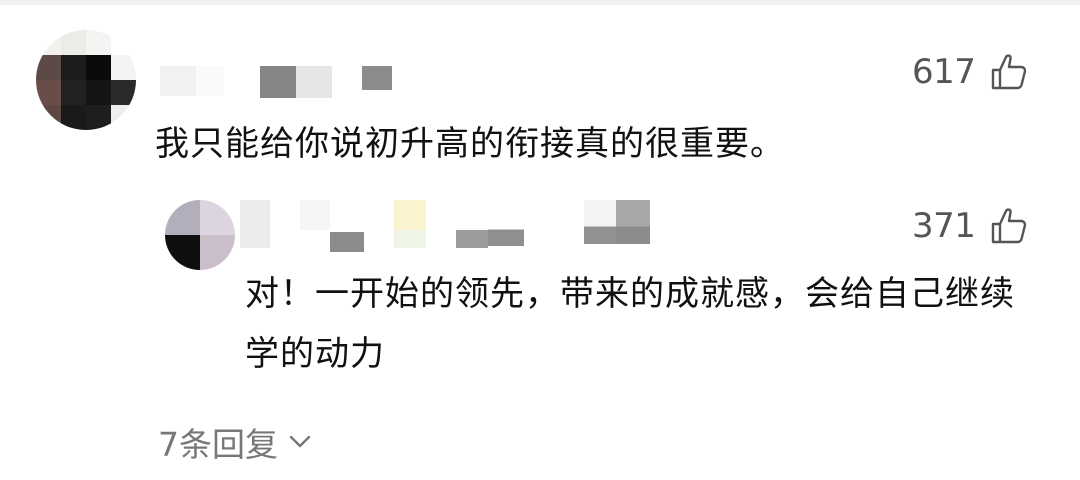  Describe the element at coordinates (445, 226) in the screenshot. I see `reply-username-obscured` at that location.